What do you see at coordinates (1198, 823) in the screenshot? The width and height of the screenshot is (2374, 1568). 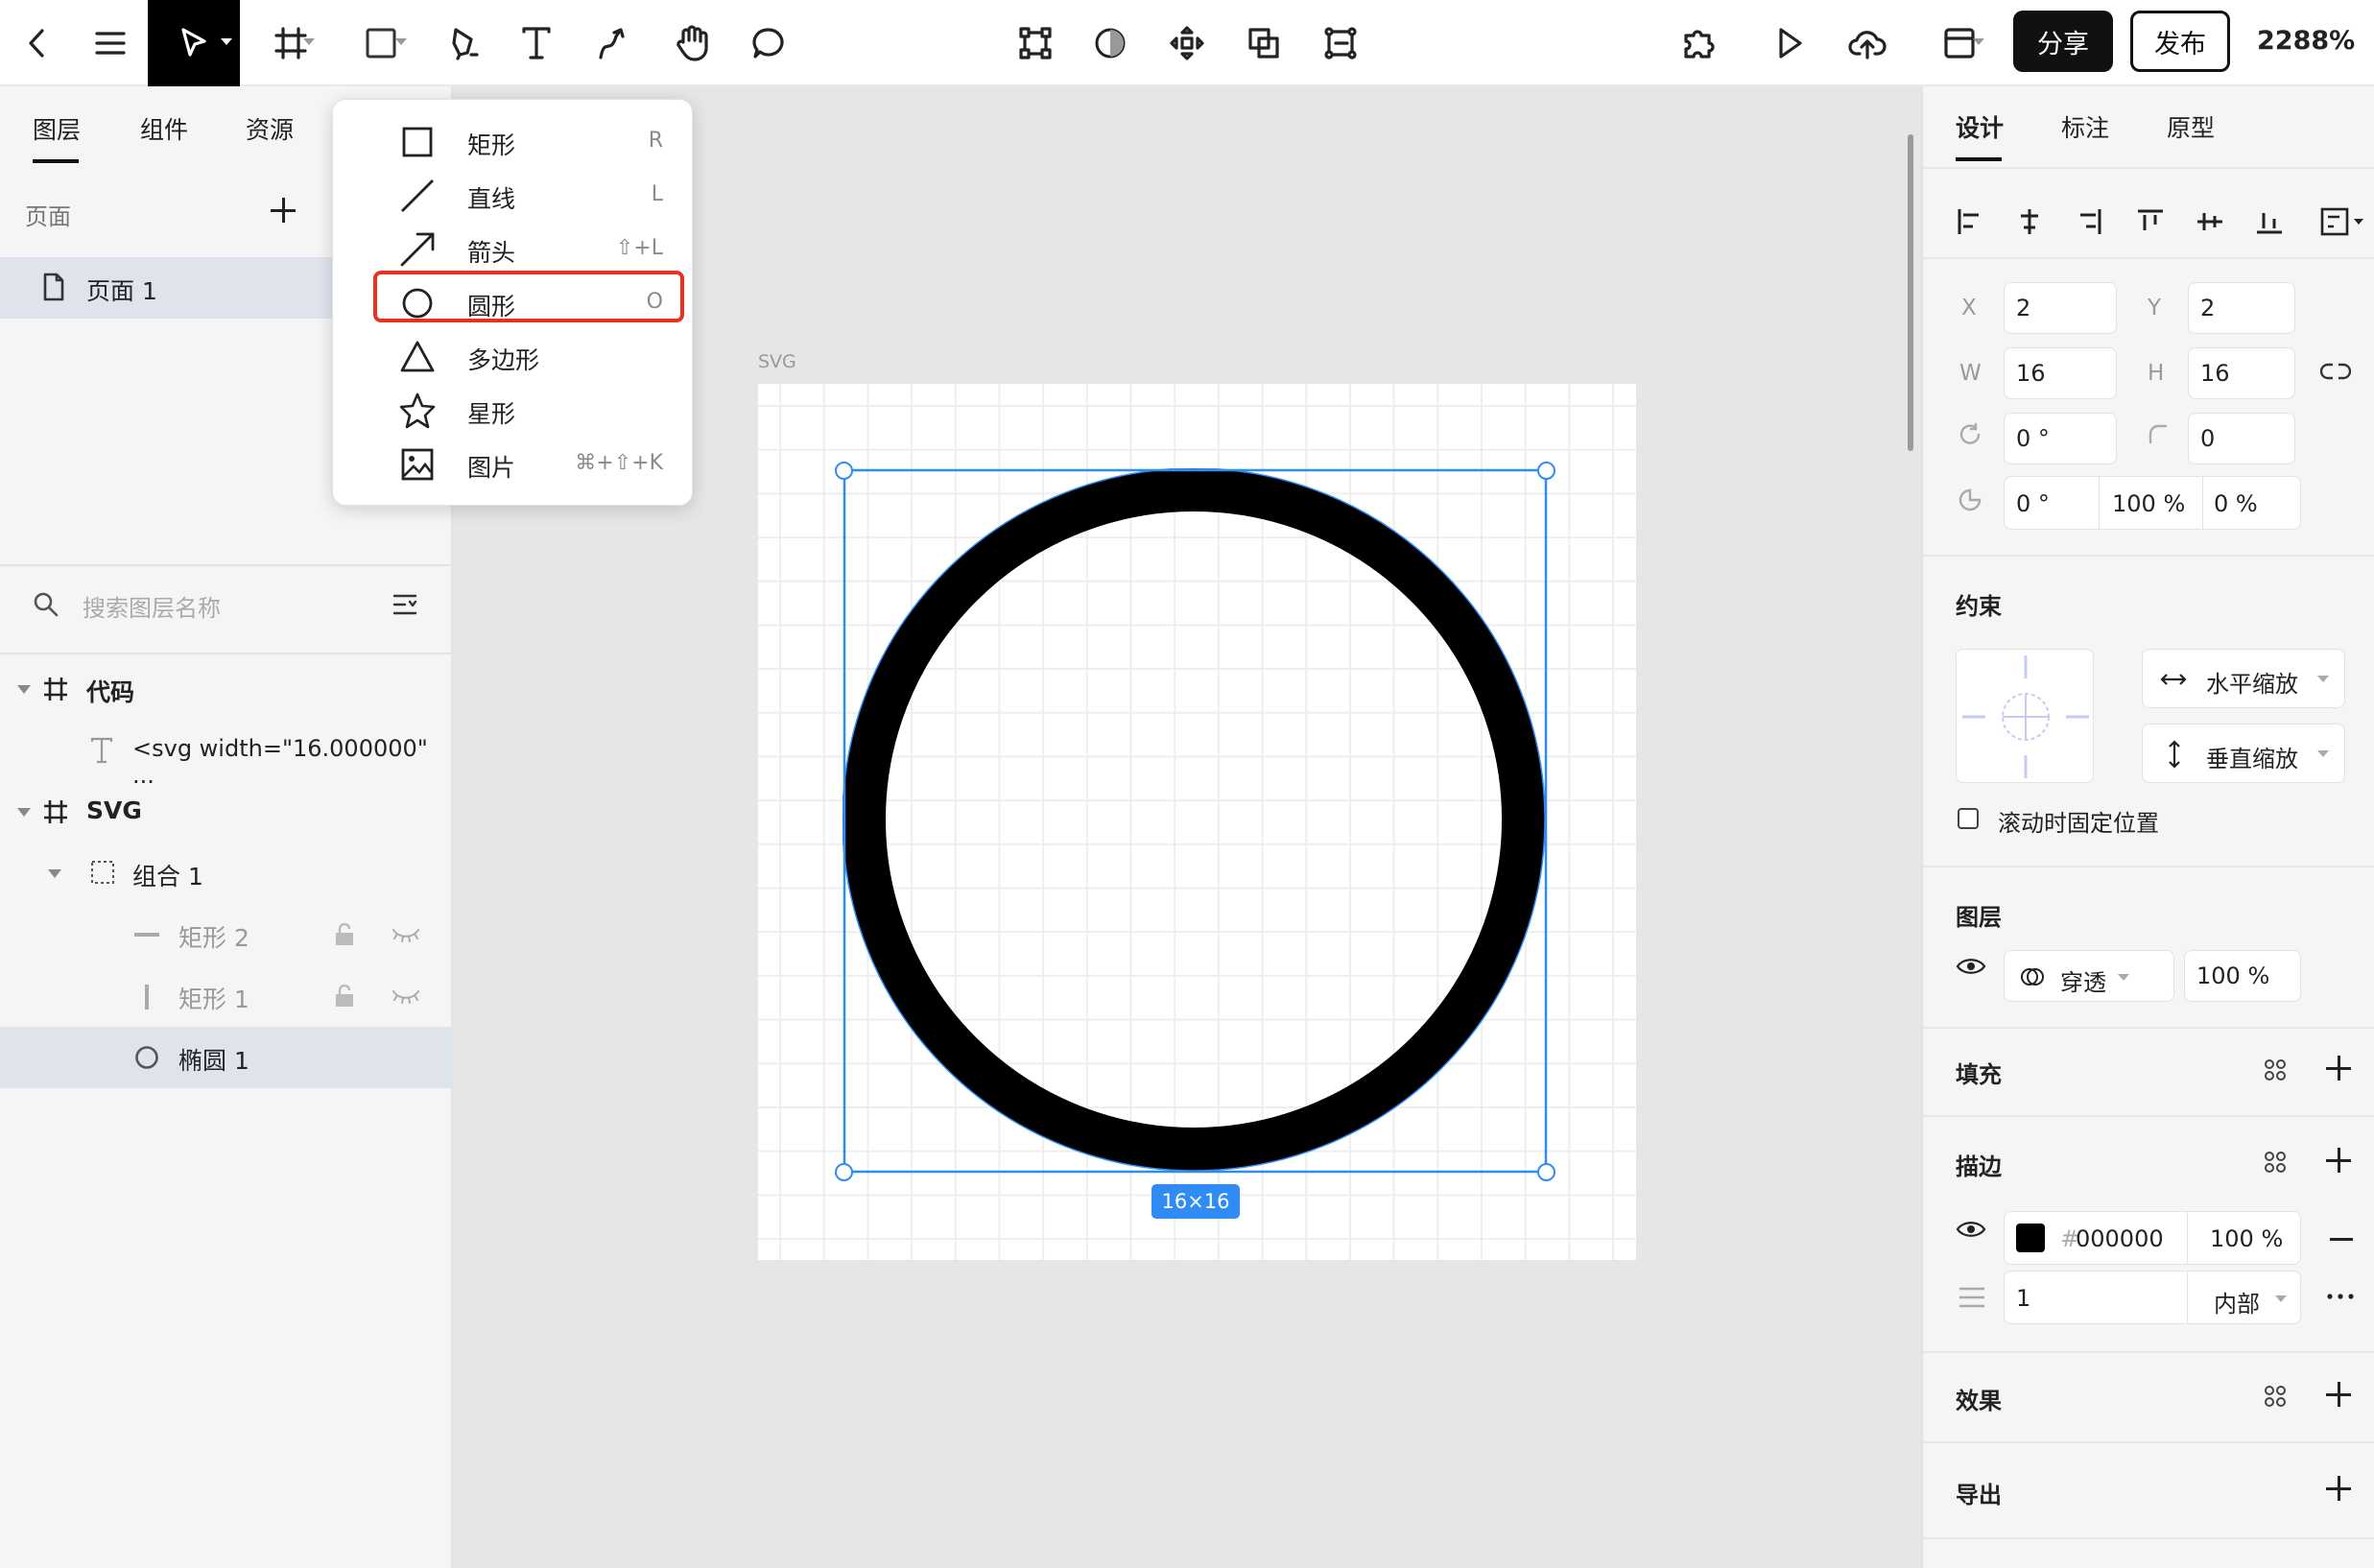 I see `circle-shape` at bounding box center [1198, 823].